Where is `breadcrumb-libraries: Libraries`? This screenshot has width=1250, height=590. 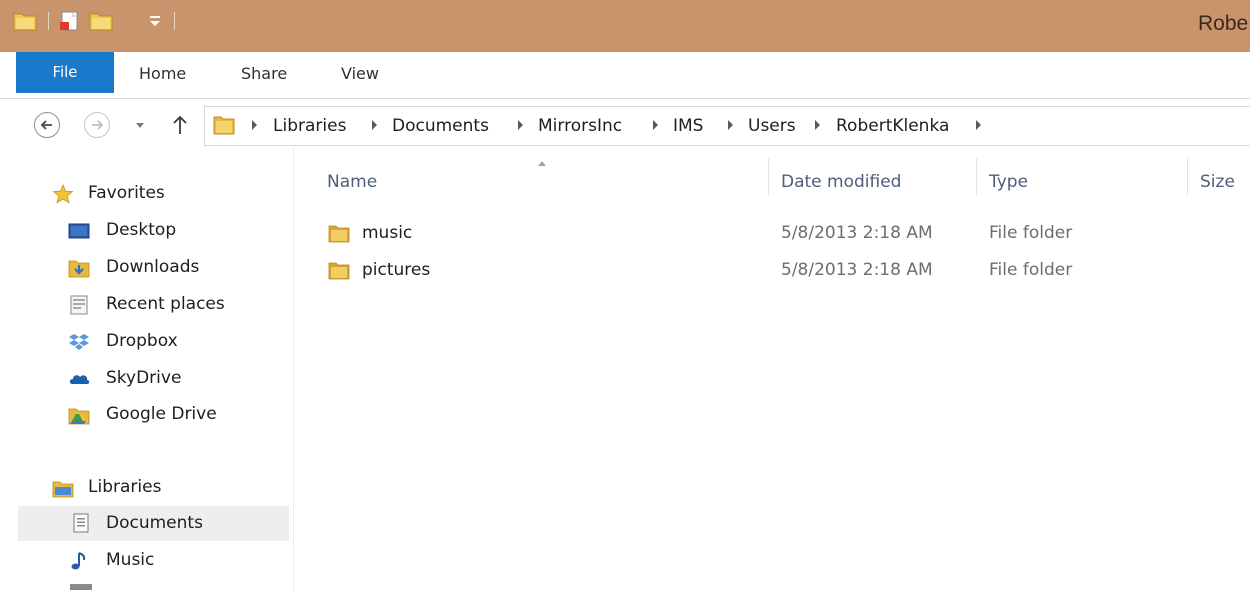
breadcrumb-libraries: Libraries is located at coordinates (309, 126).